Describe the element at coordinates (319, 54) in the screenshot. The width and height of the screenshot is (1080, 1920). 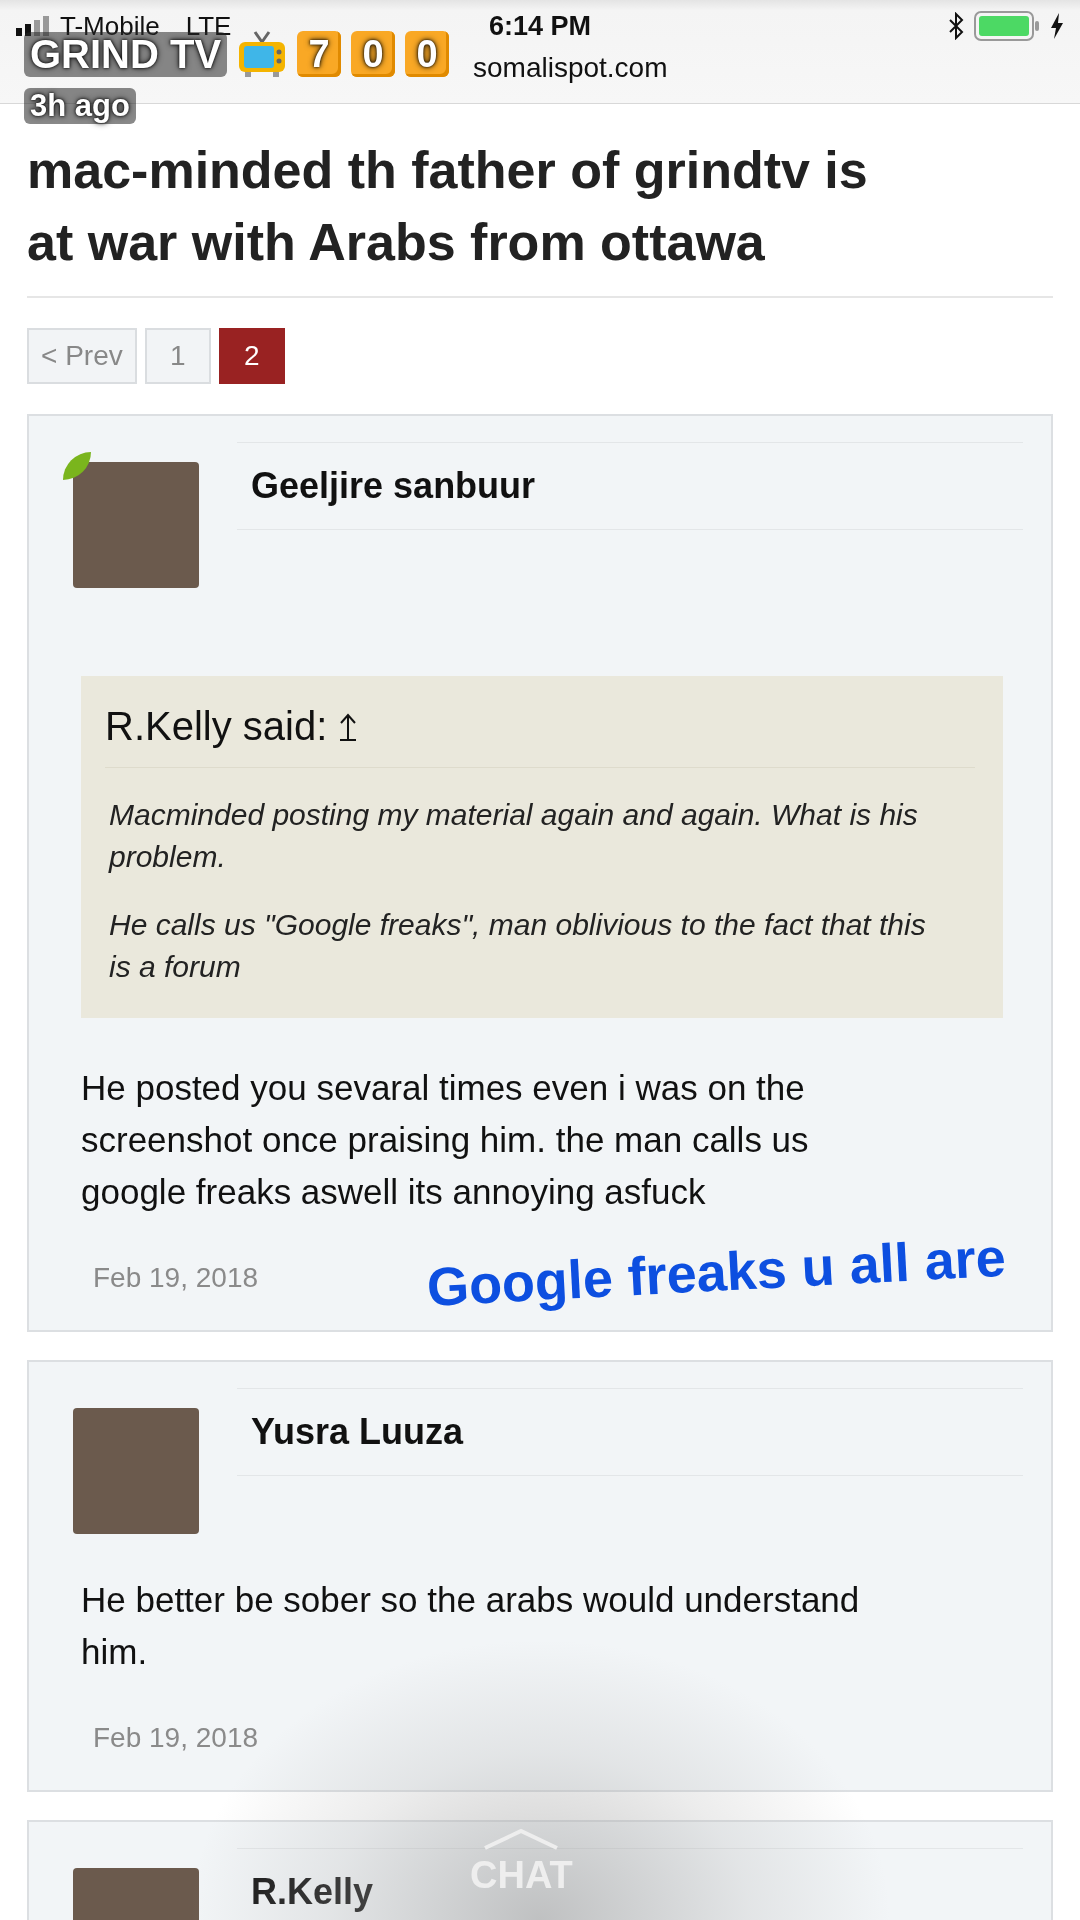
I see `digit-tile: 7` at that location.